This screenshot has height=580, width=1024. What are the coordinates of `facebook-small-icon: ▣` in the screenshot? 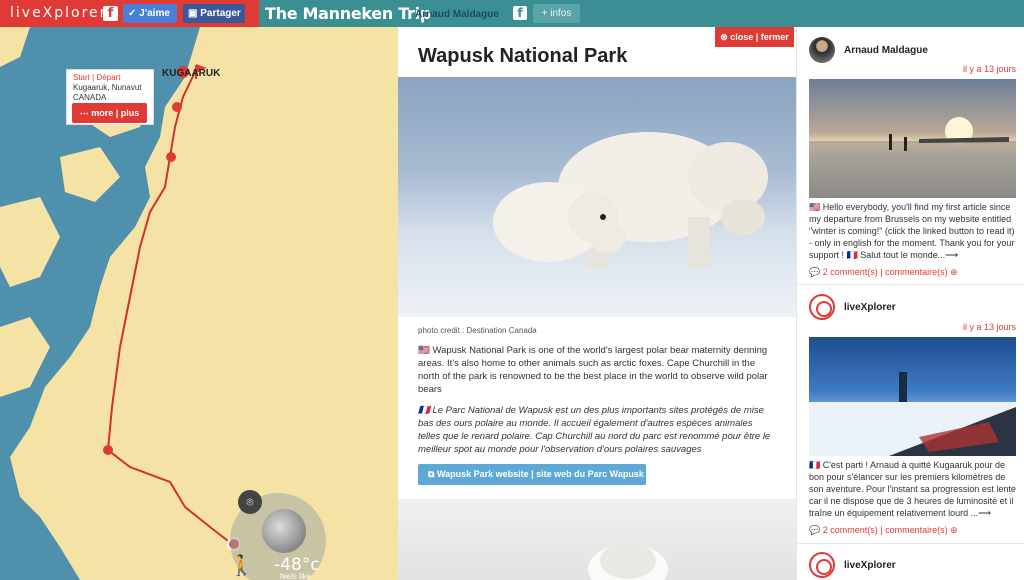 It's located at (194, 13).